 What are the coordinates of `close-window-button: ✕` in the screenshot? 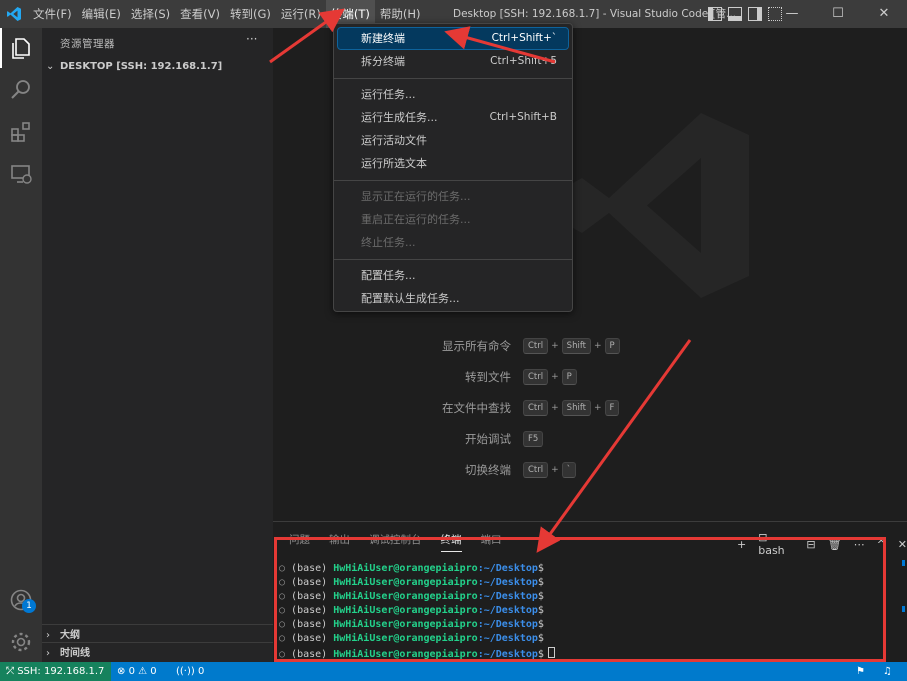 It's located at (884, 14).